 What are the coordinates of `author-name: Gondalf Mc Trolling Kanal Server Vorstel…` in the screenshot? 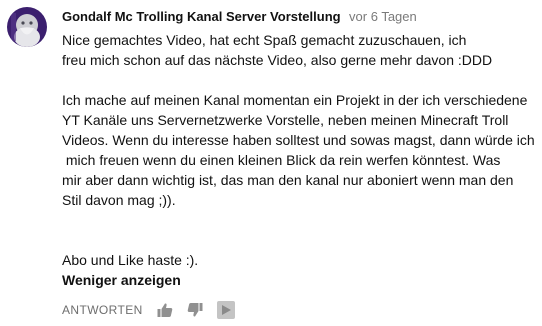 It's located at (201, 16).